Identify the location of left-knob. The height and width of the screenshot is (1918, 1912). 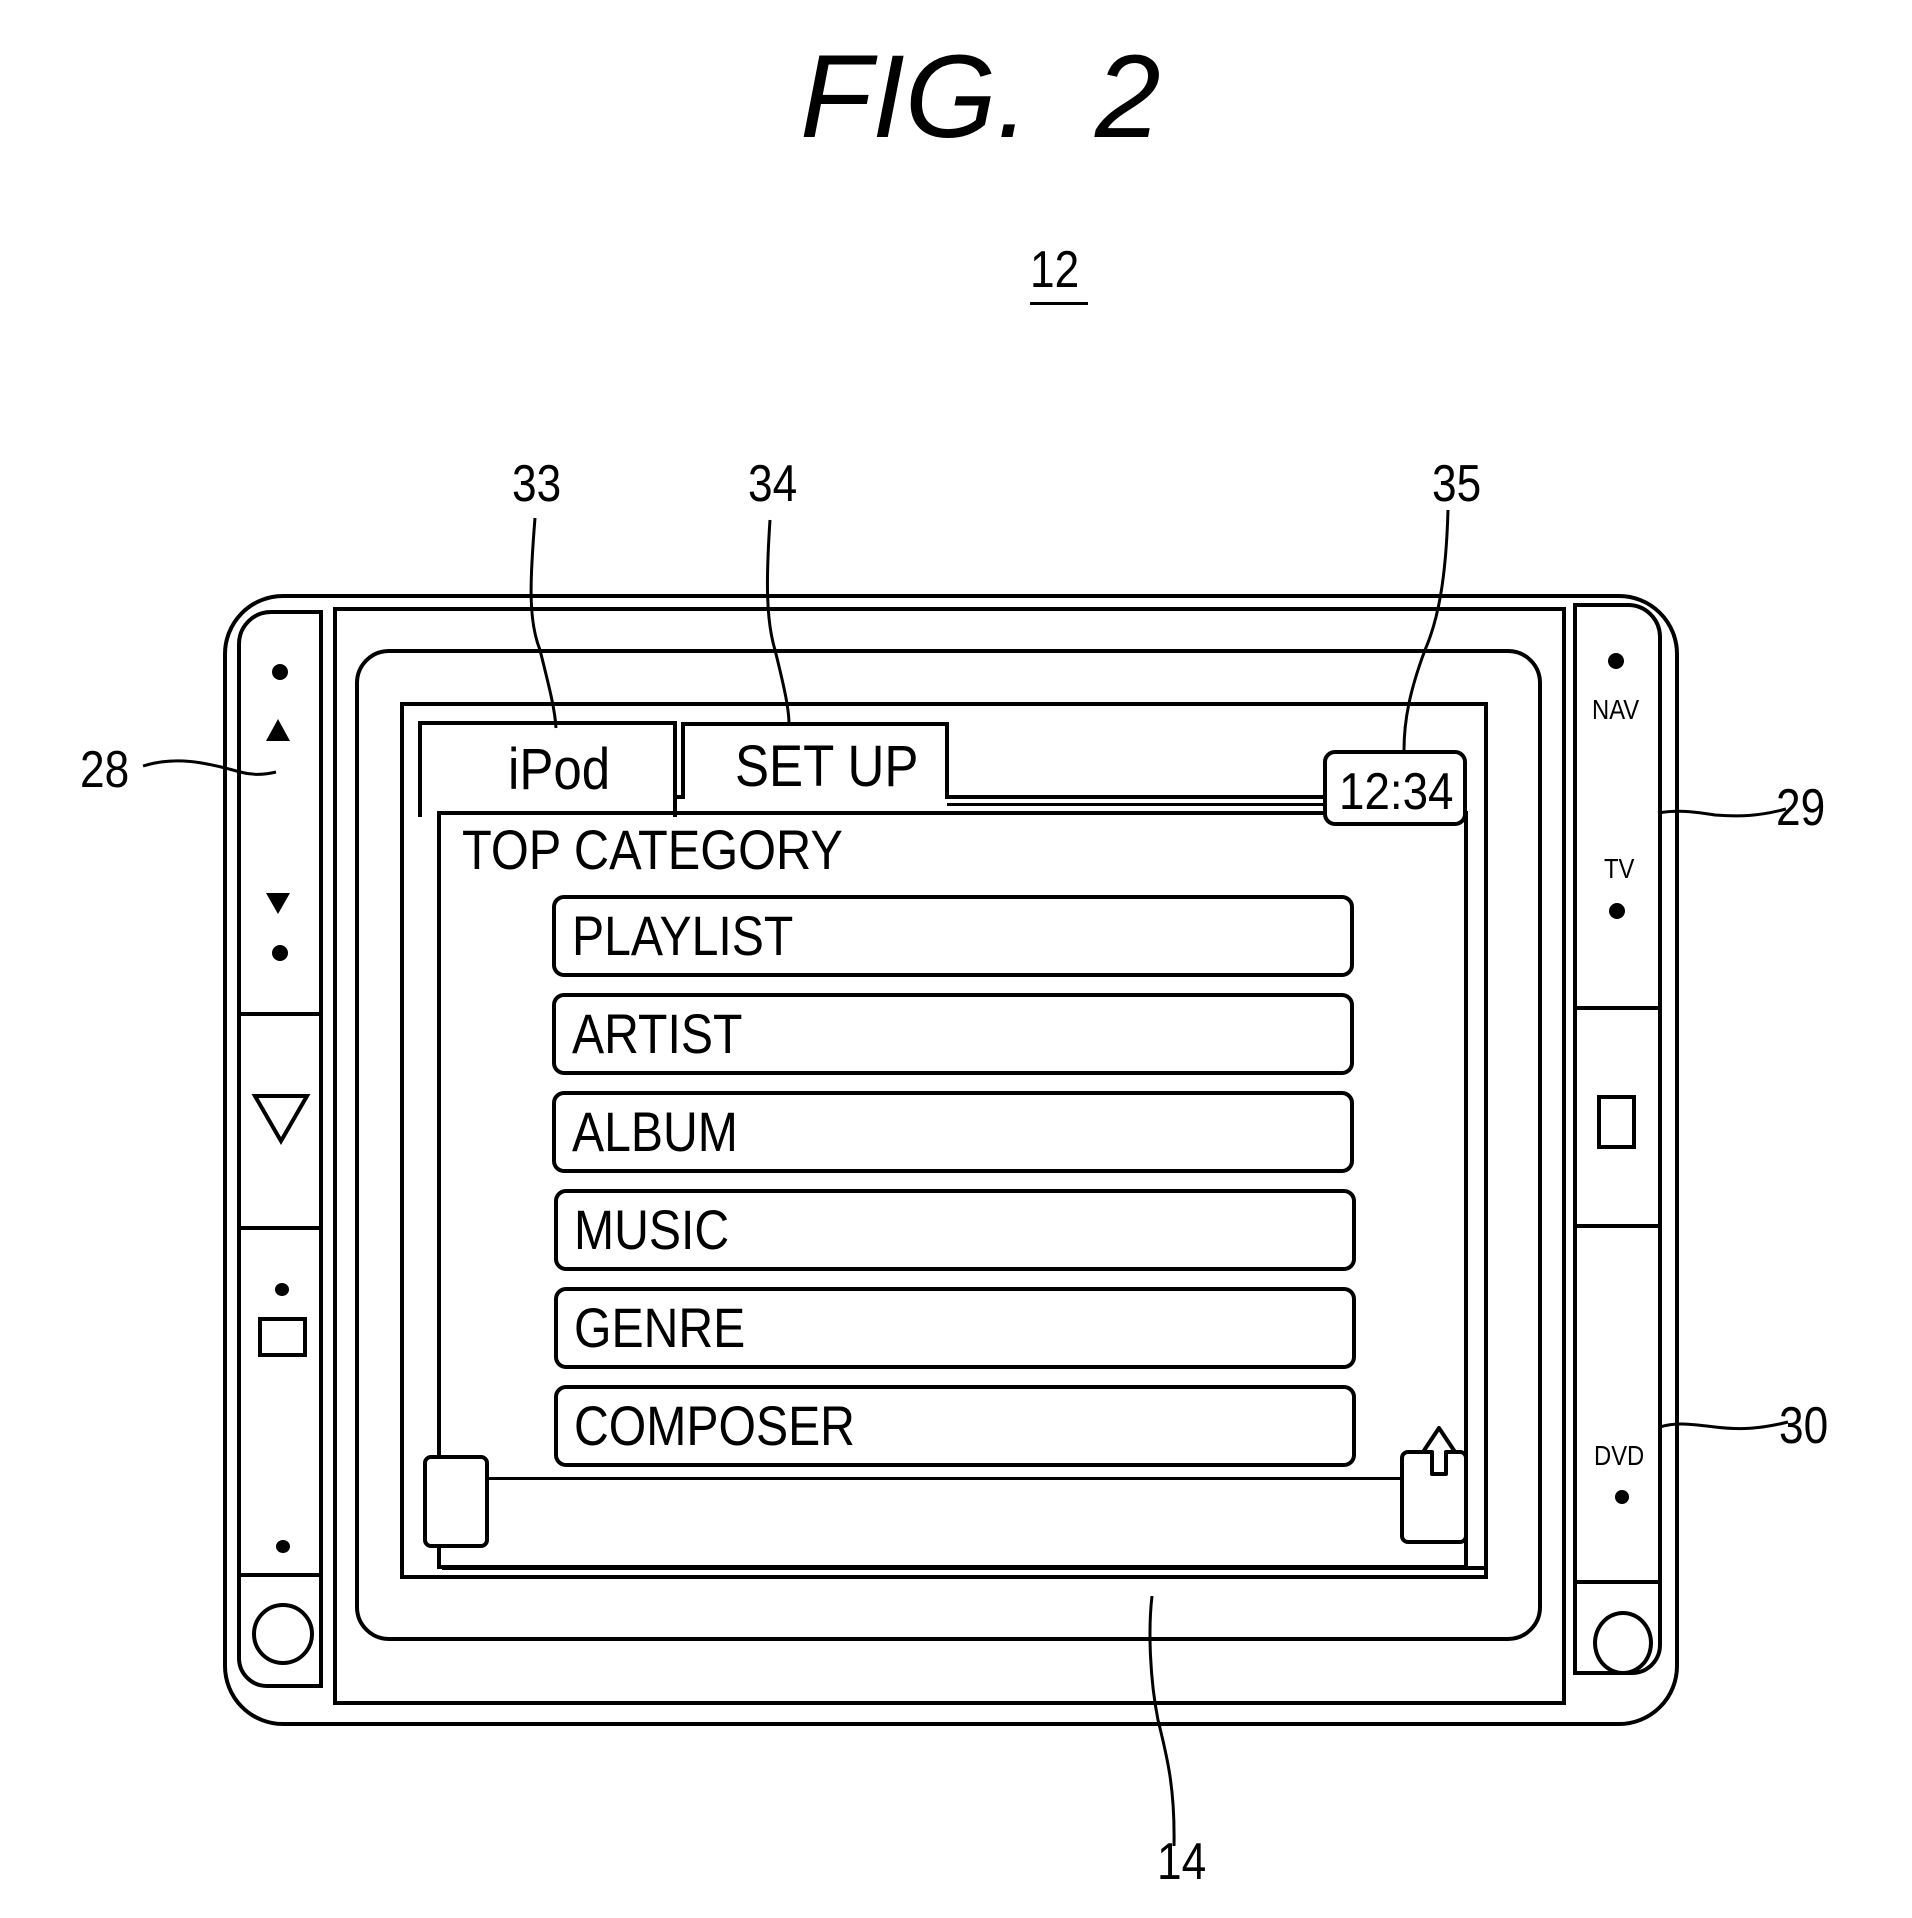
(283, 1634).